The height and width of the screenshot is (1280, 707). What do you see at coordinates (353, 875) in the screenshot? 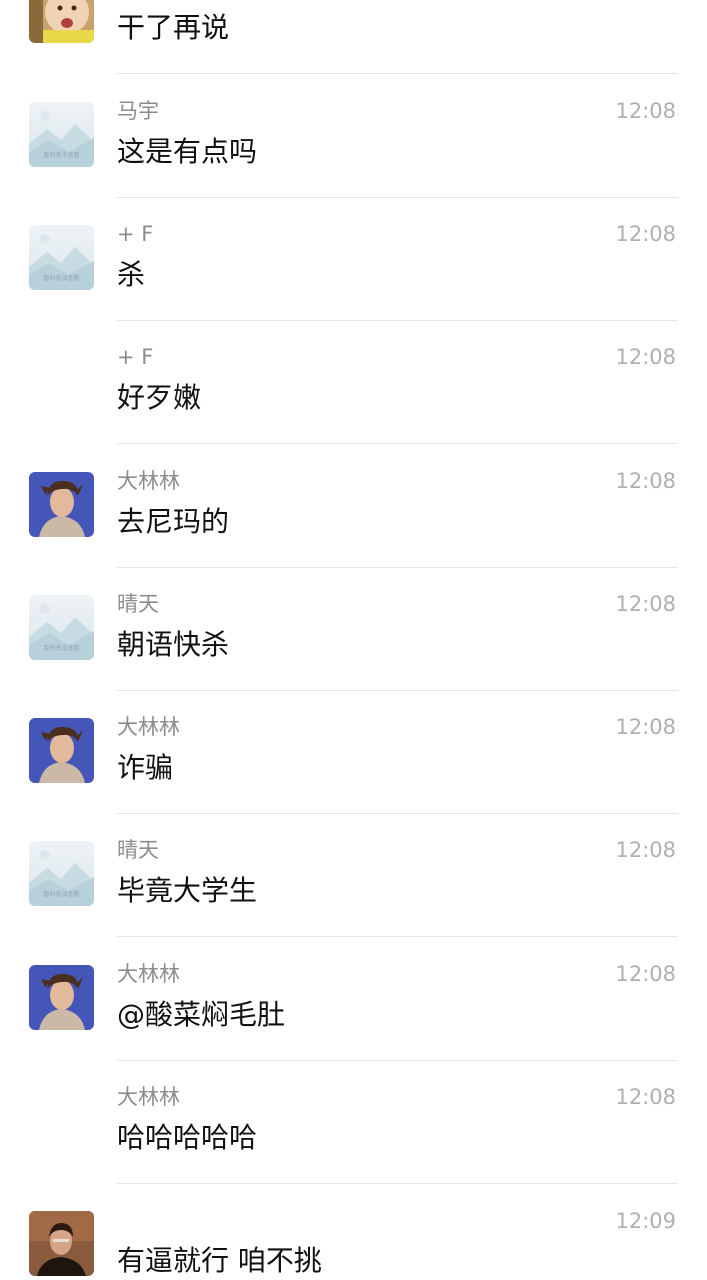
I see `message-row: 暂时无法查看 晴天 12:08 毕竟大学生` at bounding box center [353, 875].